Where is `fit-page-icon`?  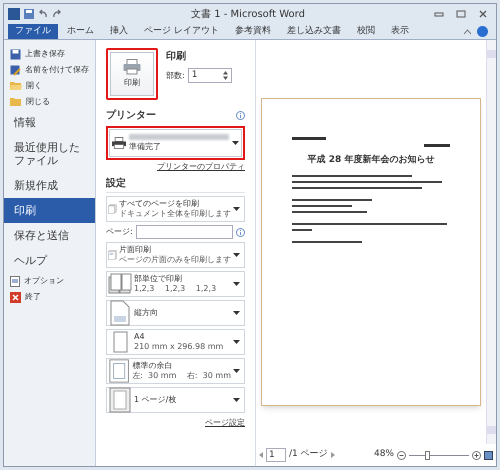
fit-page-icon is located at coordinates (488, 455).